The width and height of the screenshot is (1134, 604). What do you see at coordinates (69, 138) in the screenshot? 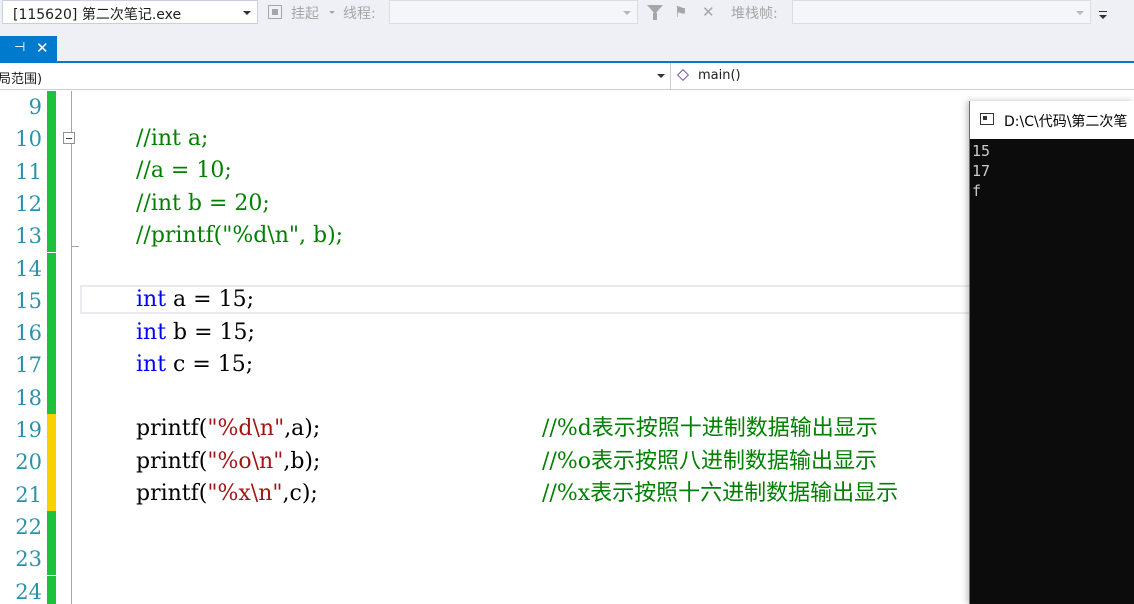
I see `collapse-icon` at bounding box center [69, 138].